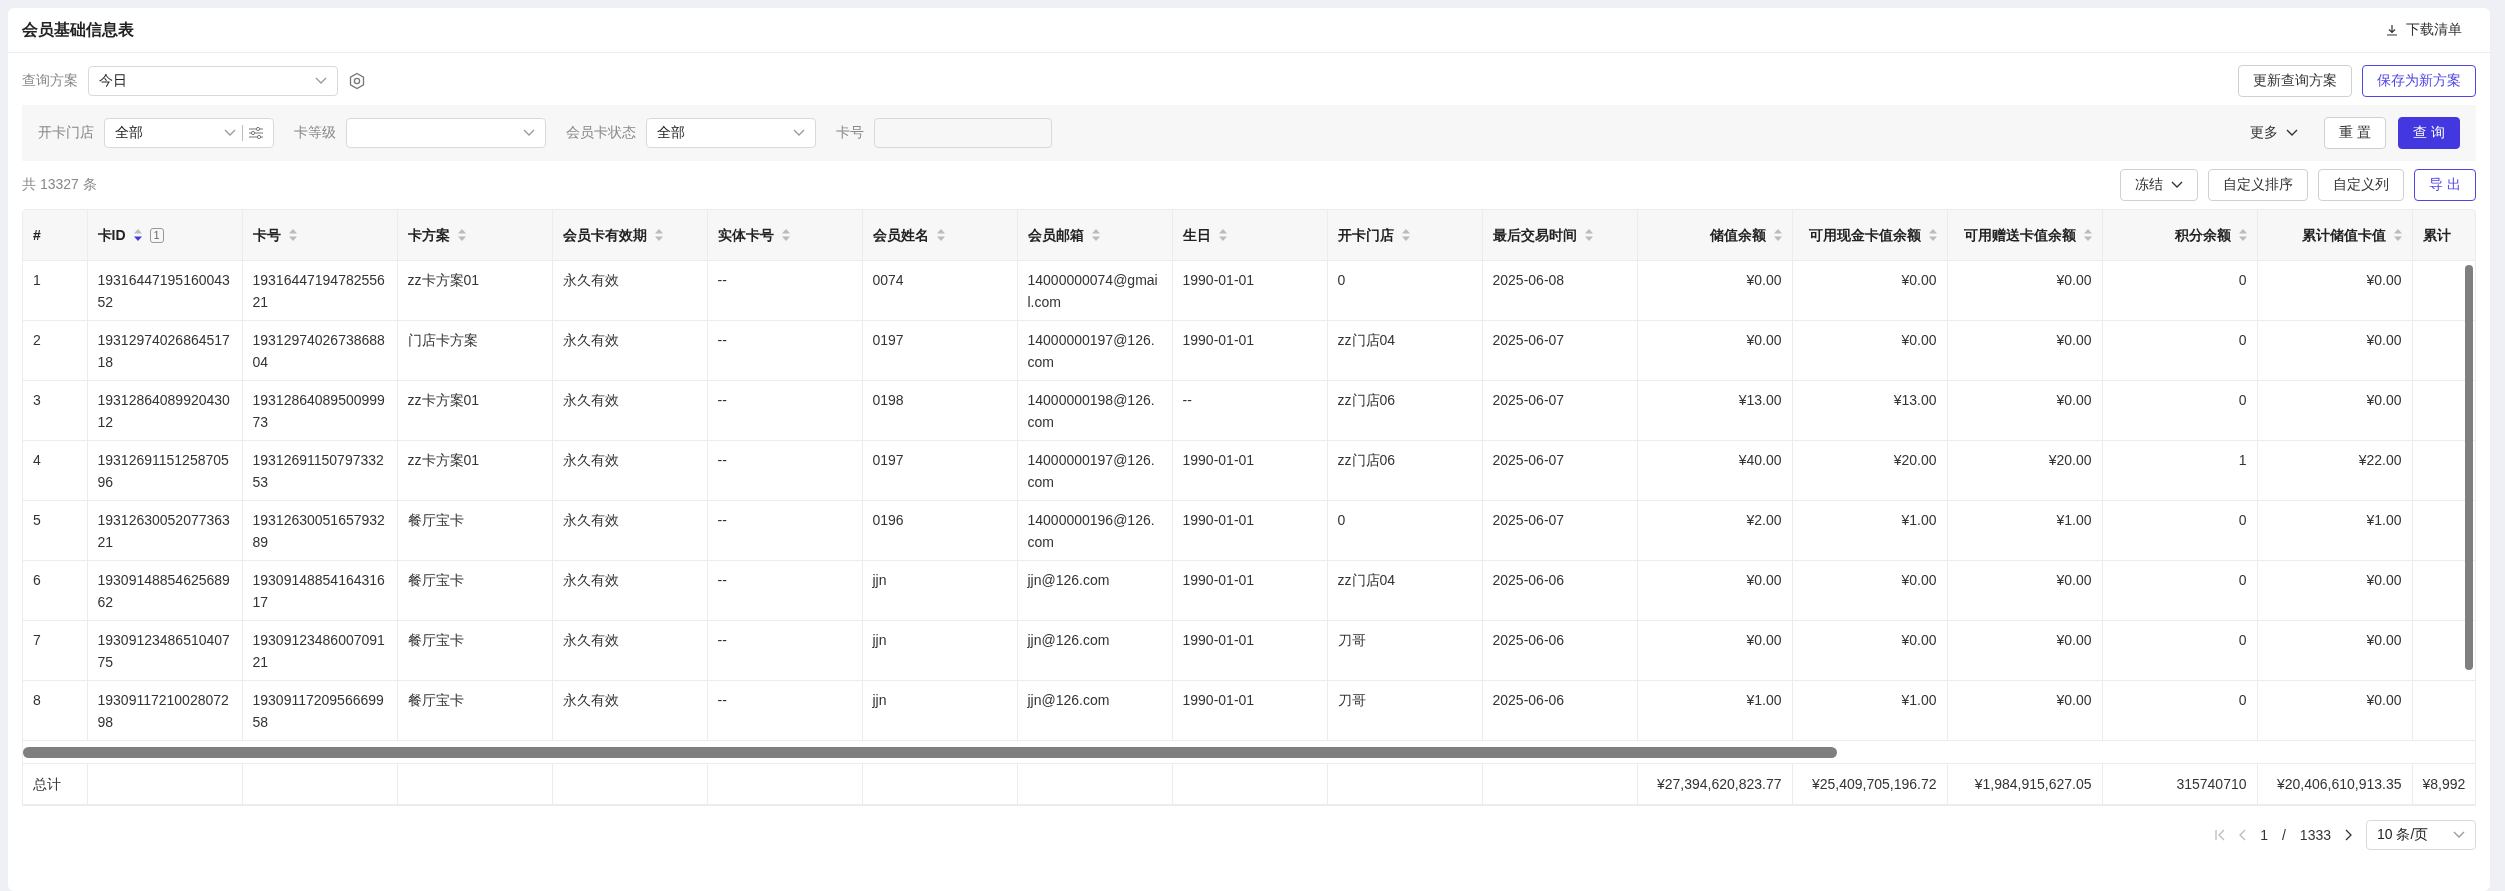 Image resolution: width=2505 pixels, height=891 pixels. Describe the element at coordinates (2355, 133) in the screenshot. I see `reset-button: 重 置` at that location.